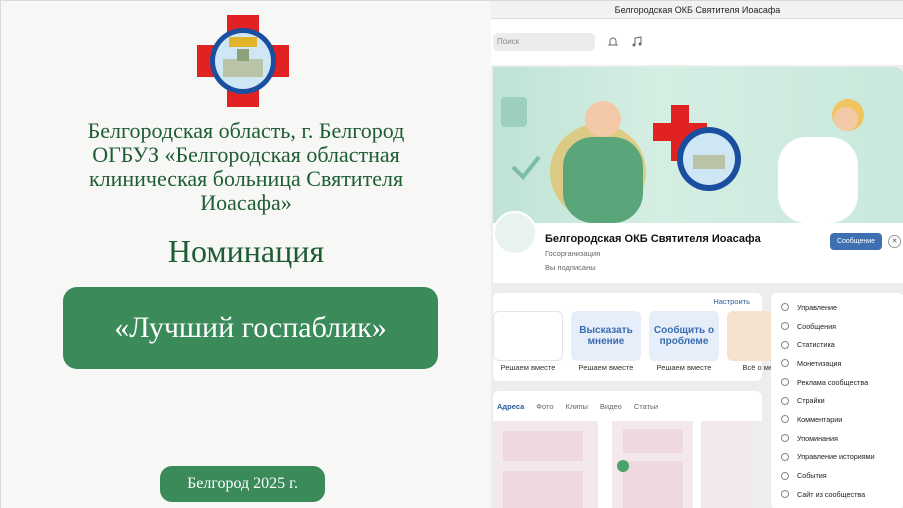  Describe the element at coordinates (842, 475) in the screenshot. I see `menu-item-events: События` at that location.